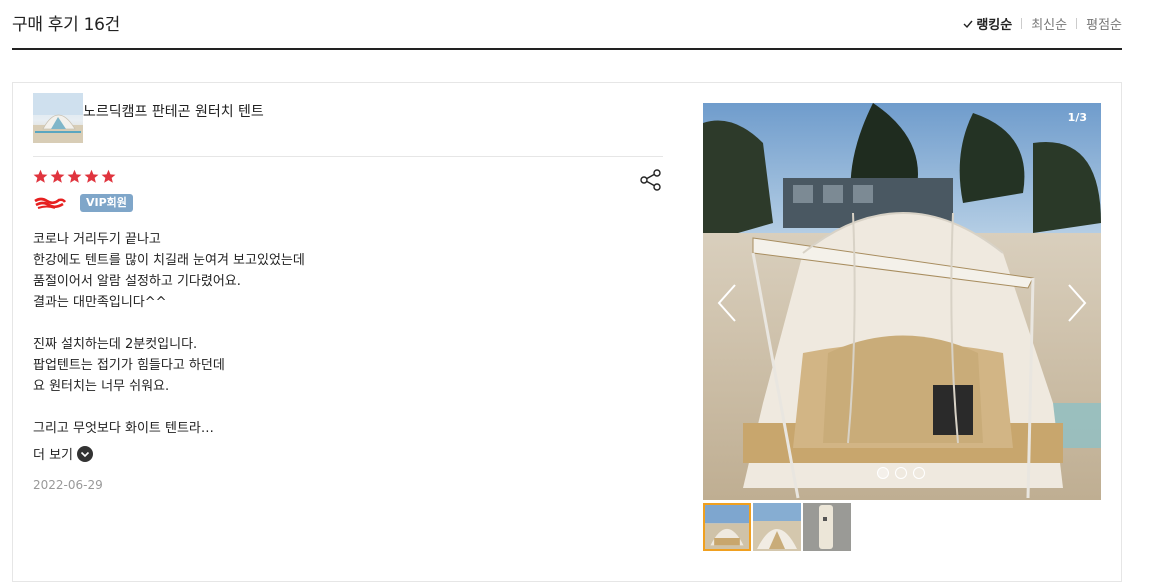 The height and width of the screenshot is (582, 1149). What do you see at coordinates (68, 485) in the screenshot?
I see `review-date: 2022-06-29` at bounding box center [68, 485].